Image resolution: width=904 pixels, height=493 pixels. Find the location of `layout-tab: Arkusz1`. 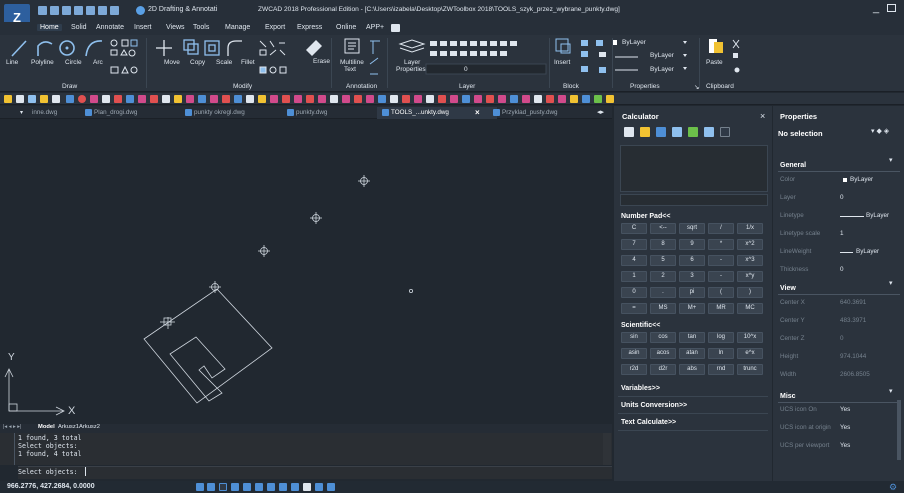

layout-tab: Arkusz1 is located at coordinates (68, 427).